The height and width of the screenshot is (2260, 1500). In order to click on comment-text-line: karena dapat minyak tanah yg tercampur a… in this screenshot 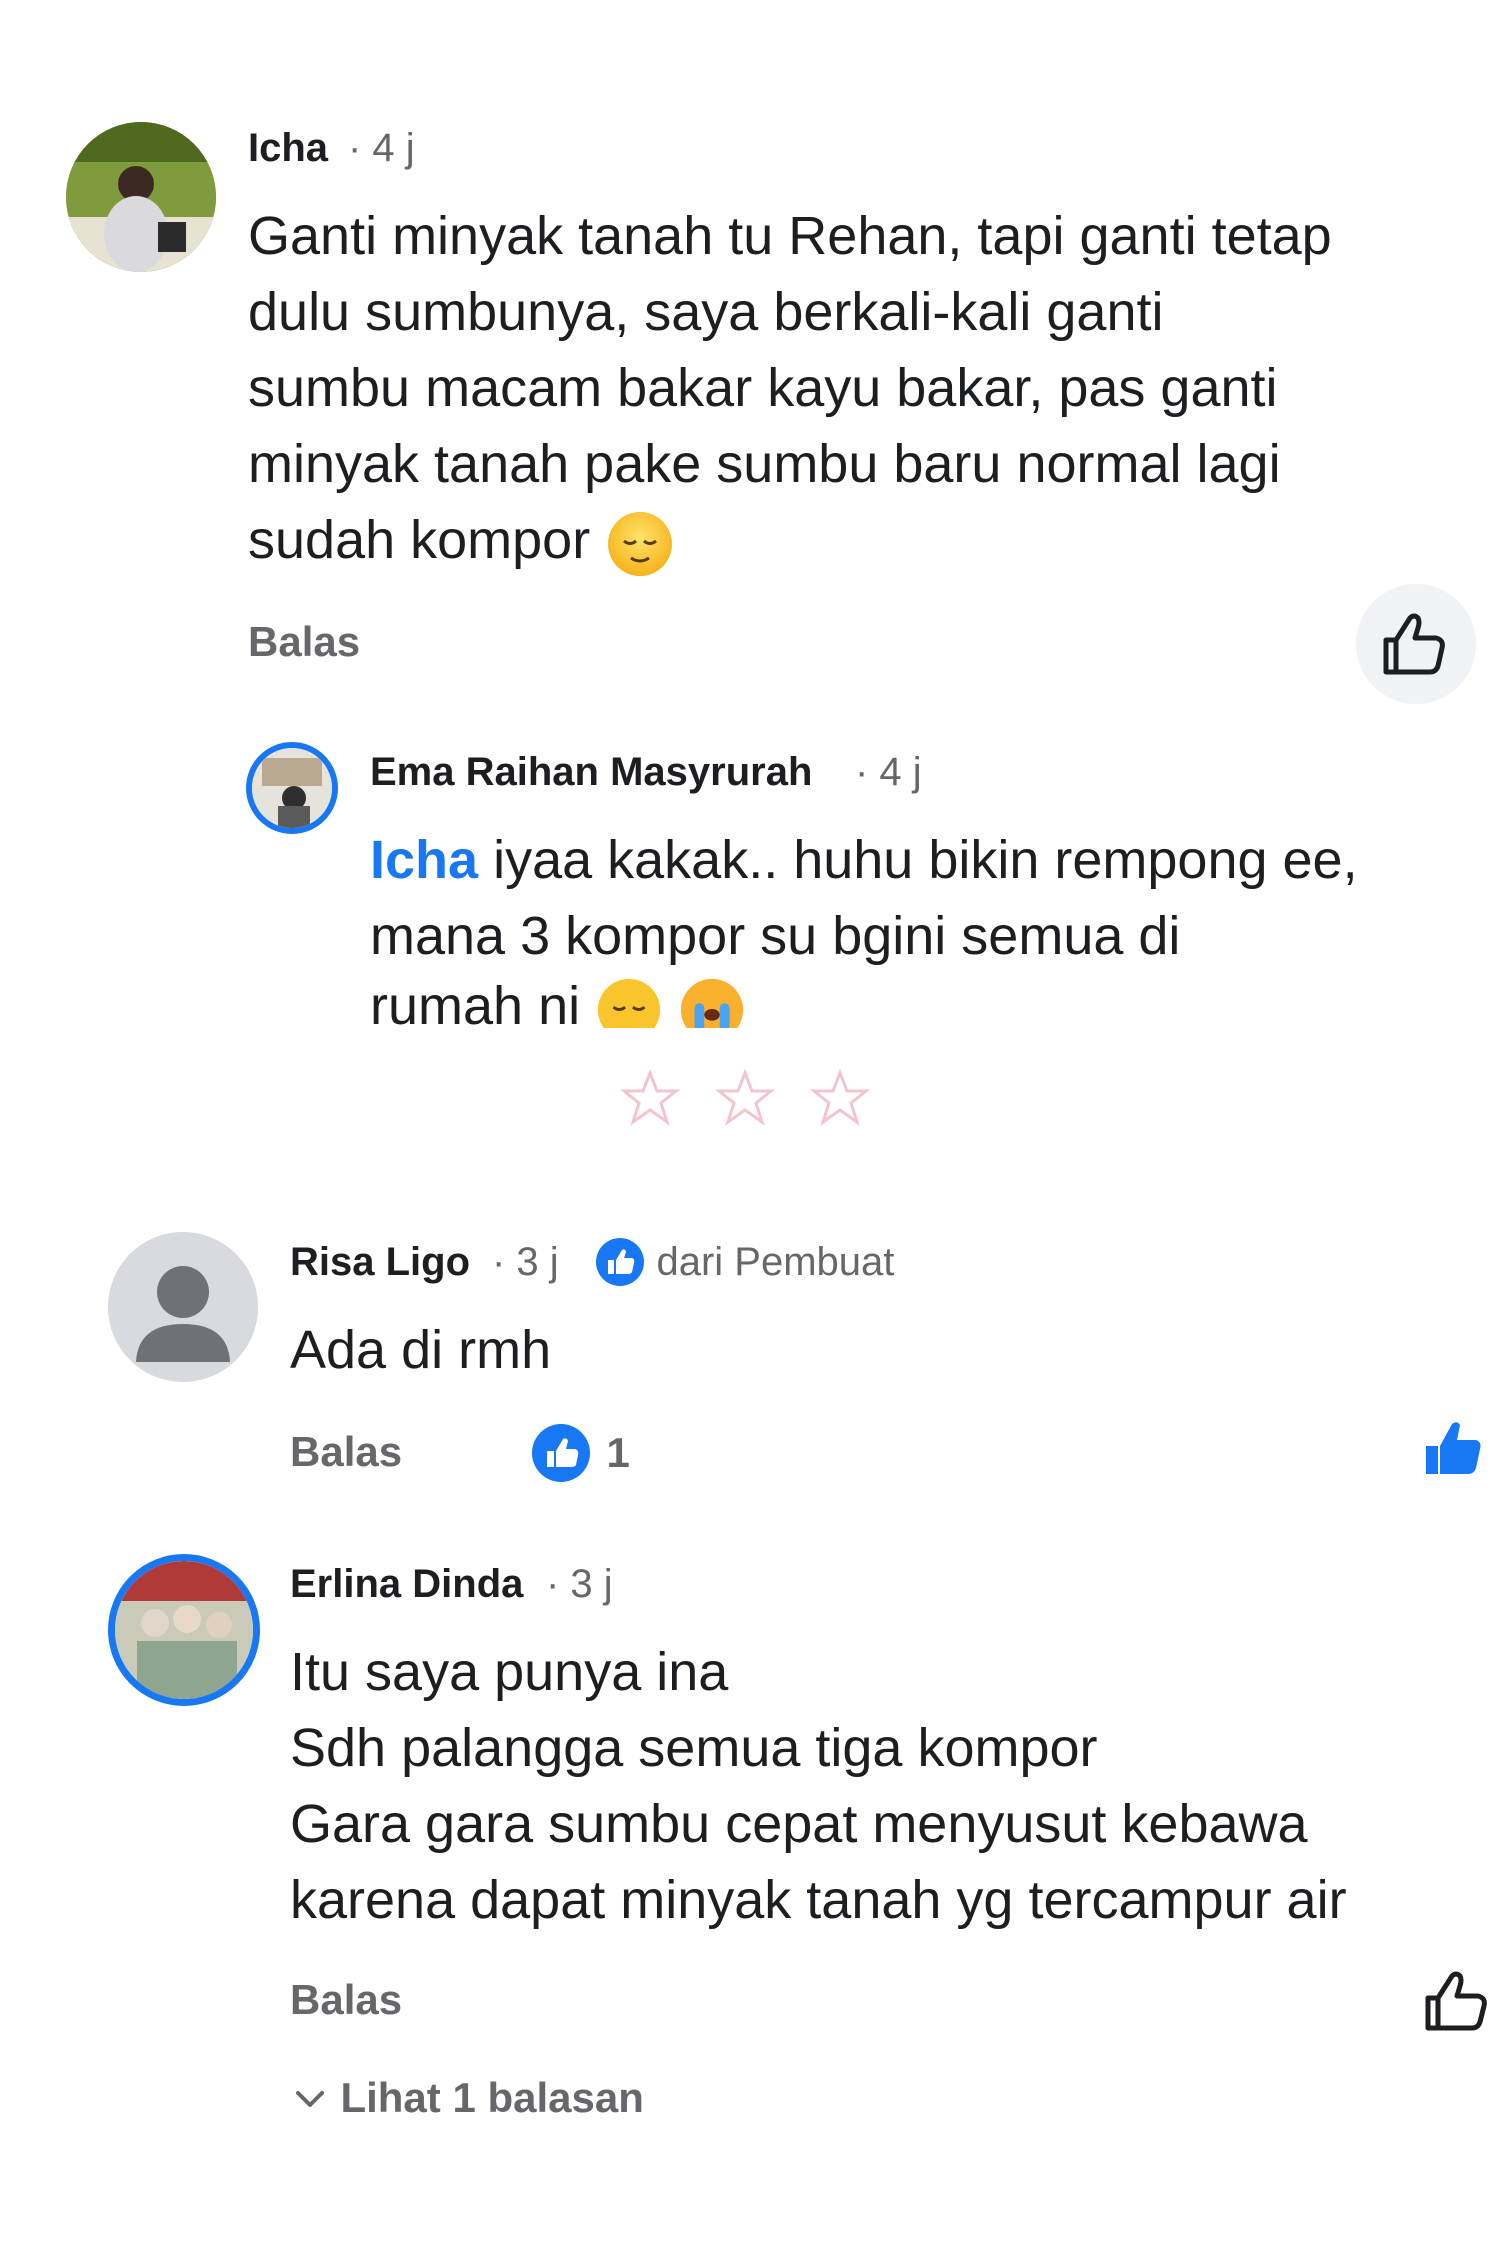, I will do `click(818, 1900)`.